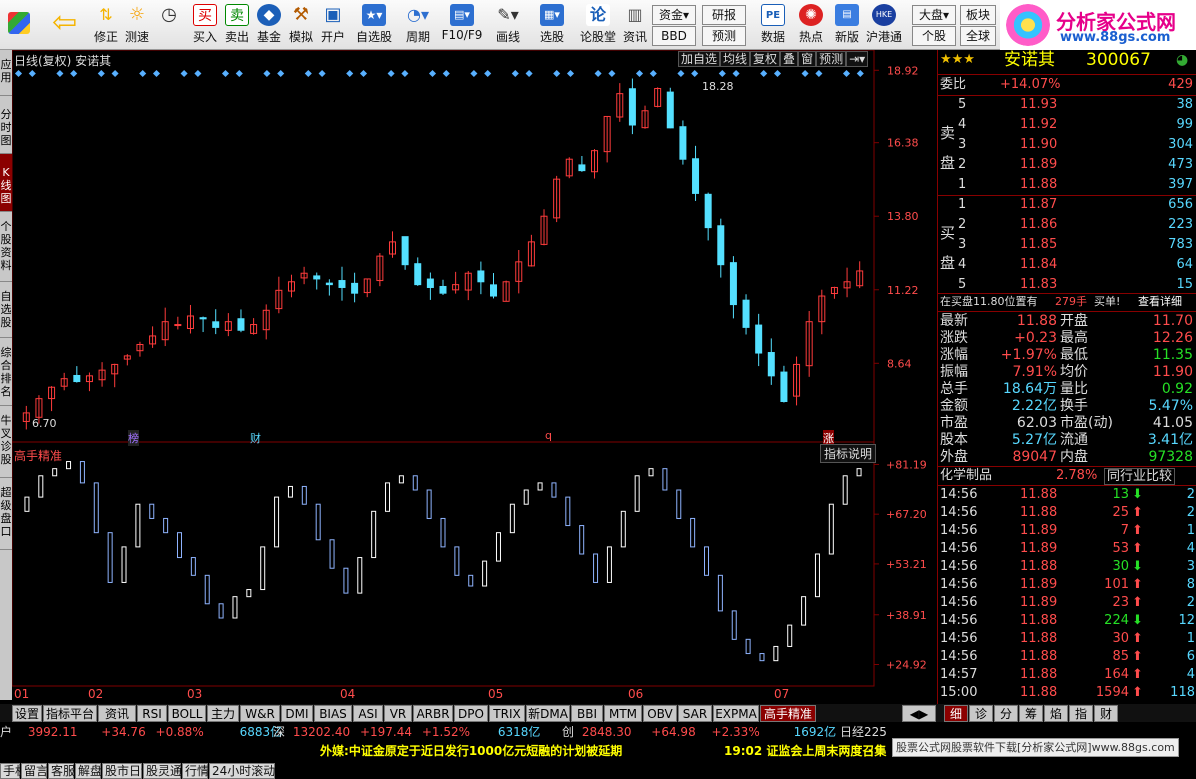  Describe the element at coordinates (6, 73) in the screenshot. I see `vtab-apps: 应用` at that location.